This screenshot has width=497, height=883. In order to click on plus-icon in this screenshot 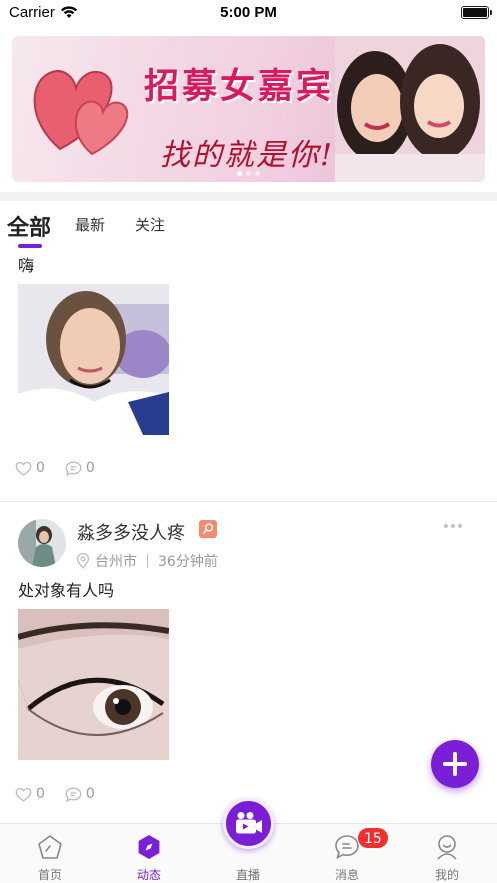, I will do `click(455, 764)`.